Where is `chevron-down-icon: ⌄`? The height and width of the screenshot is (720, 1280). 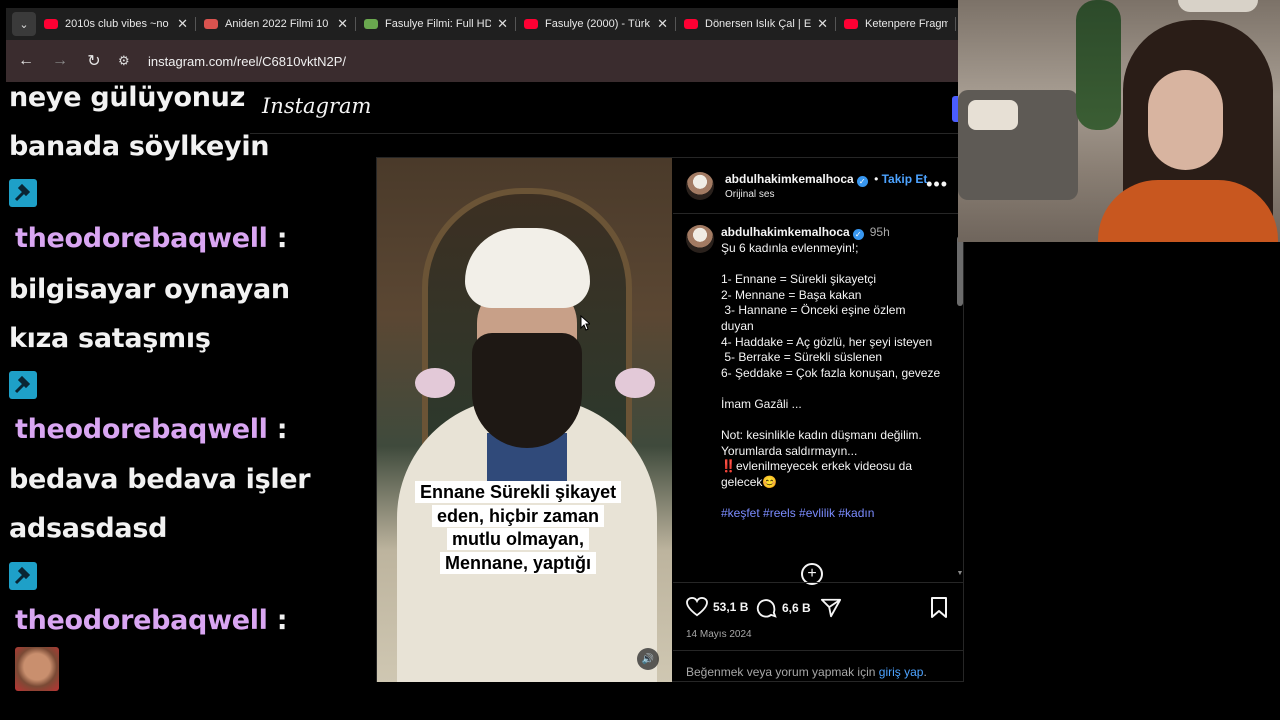
chevron-down-icon: ⌄ is located at coordinates (24, 24).